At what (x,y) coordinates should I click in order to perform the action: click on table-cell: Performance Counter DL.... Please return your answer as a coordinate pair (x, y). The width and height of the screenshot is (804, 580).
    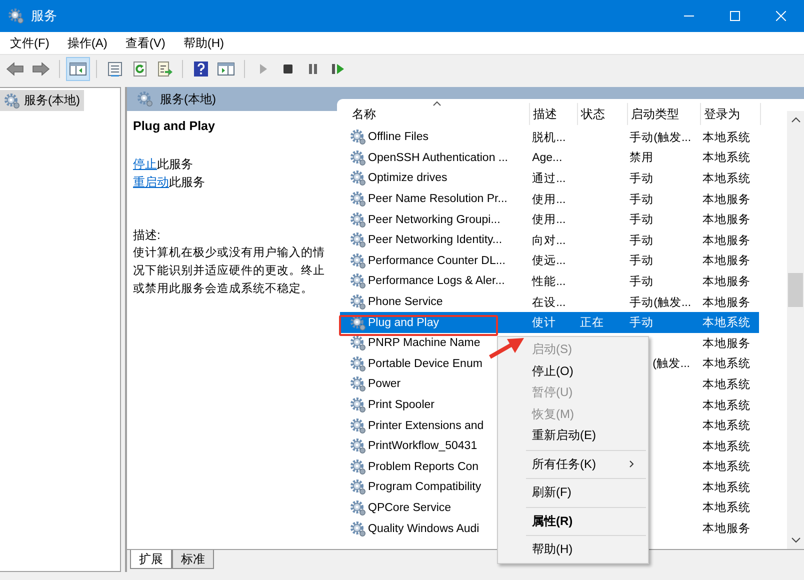
    Looking at the image, I should click on (437, 260).